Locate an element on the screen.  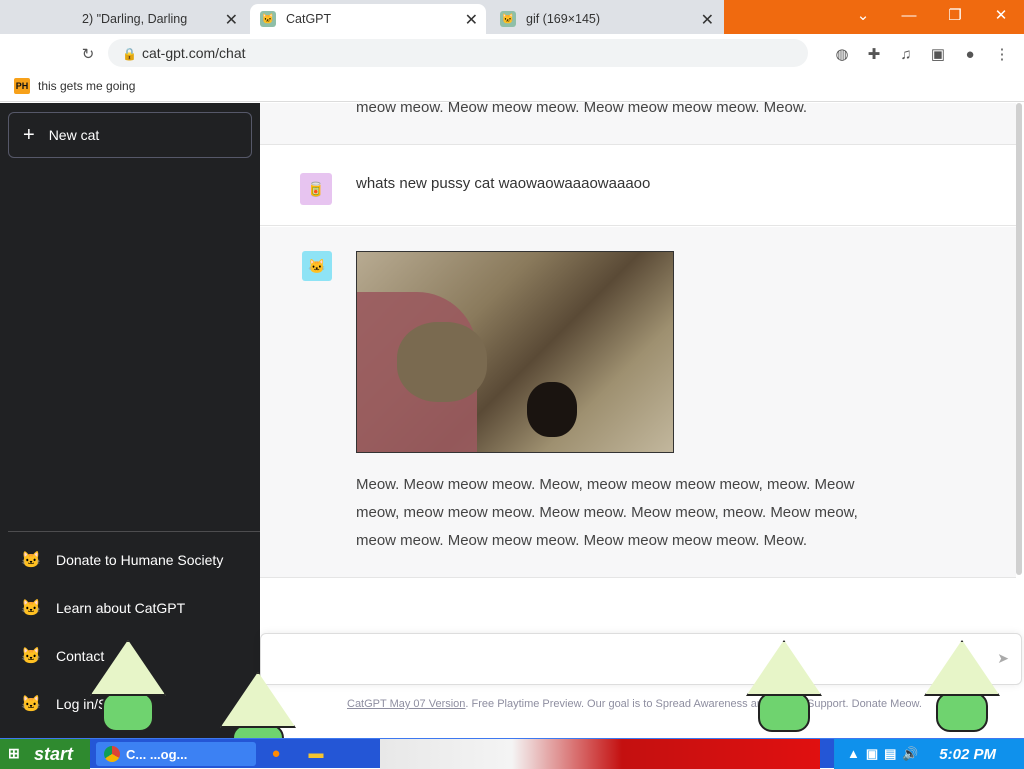
plus-icon: + is located at coordinates (29, 135).